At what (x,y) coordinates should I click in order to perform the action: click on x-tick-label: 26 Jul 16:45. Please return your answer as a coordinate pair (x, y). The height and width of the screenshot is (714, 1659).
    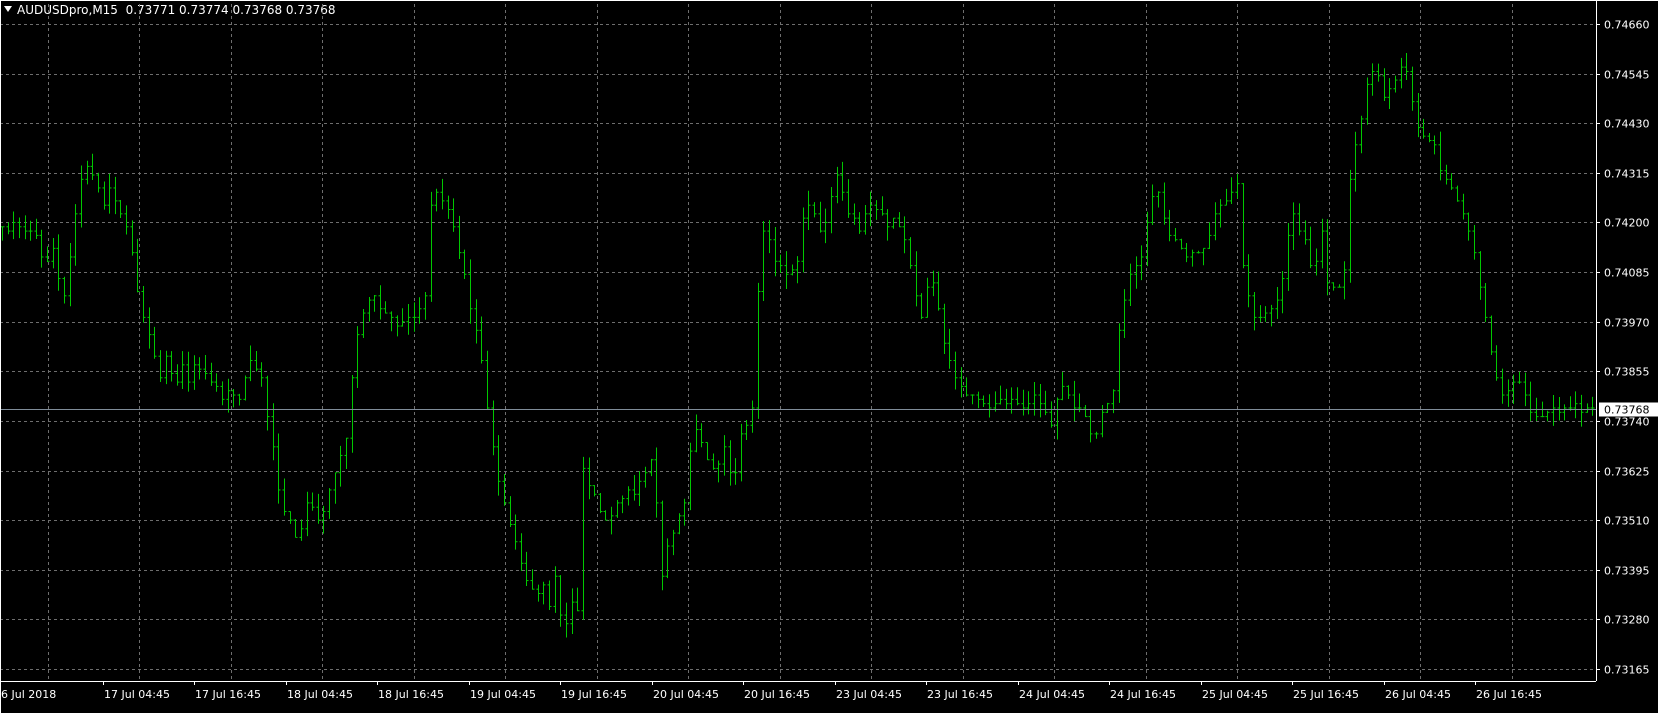
    Looking at the image, I should click on (1509, 694).